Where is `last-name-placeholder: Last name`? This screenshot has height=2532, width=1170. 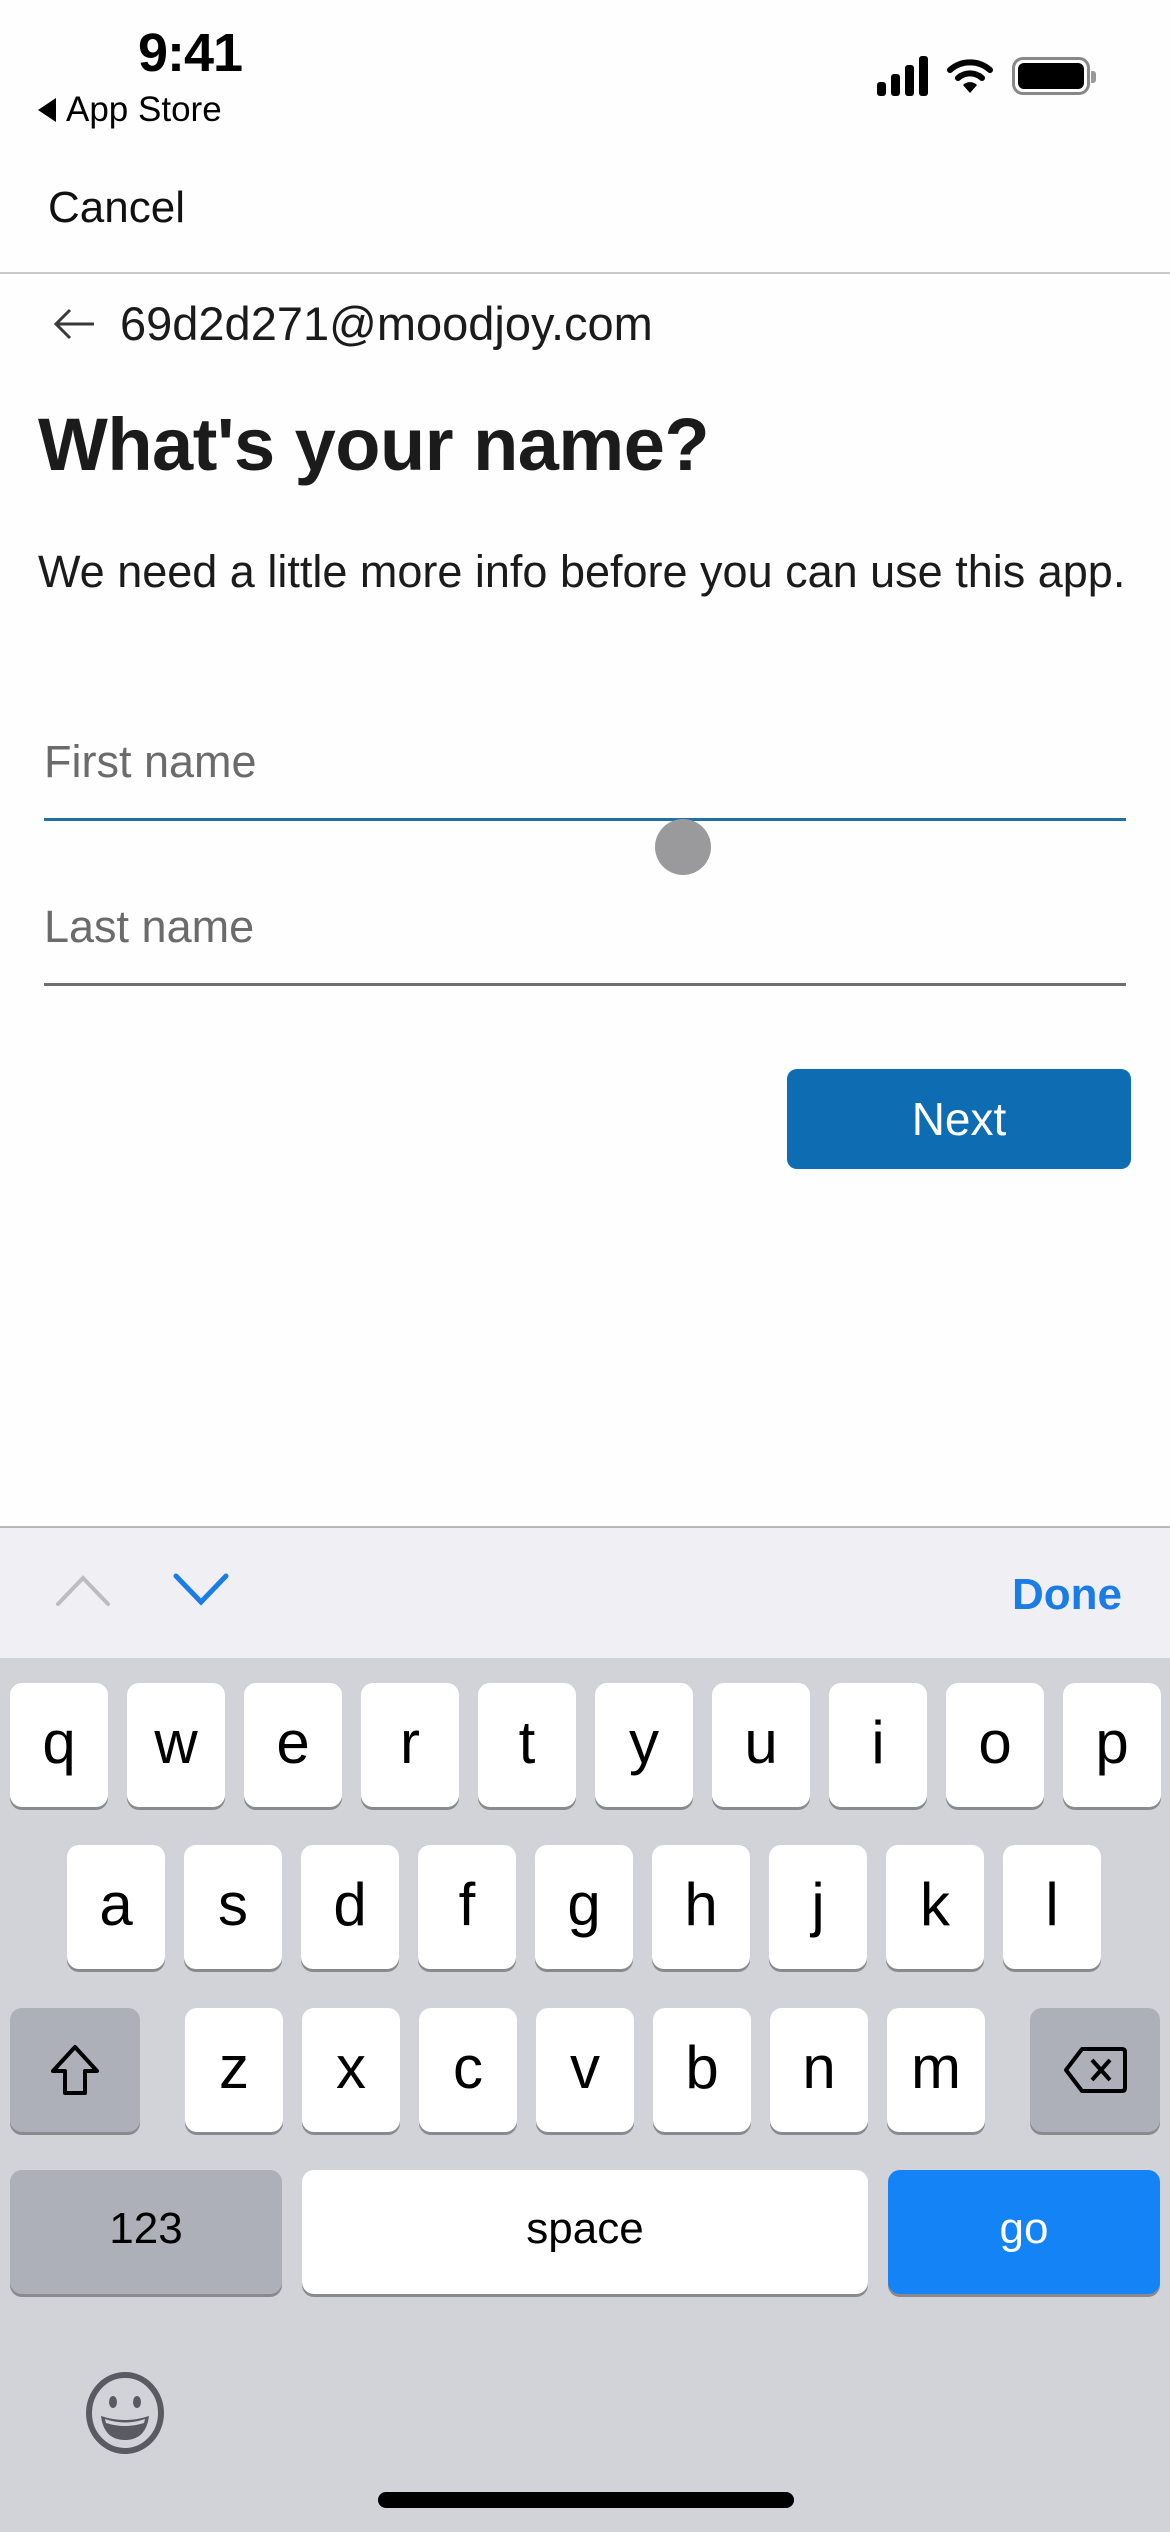 last-name-placeholder: Last name is located at coordinates (149, 926).